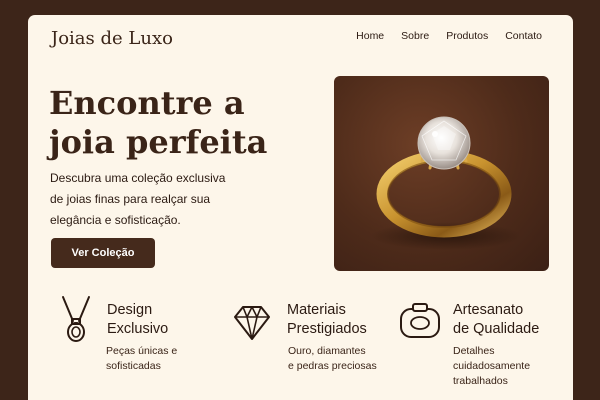 This screenshot has height=400, width=600. Describe the element at coordinates (138, 329) in the screenshot. I see `feature-title-line2: Exclusivo` at that location.